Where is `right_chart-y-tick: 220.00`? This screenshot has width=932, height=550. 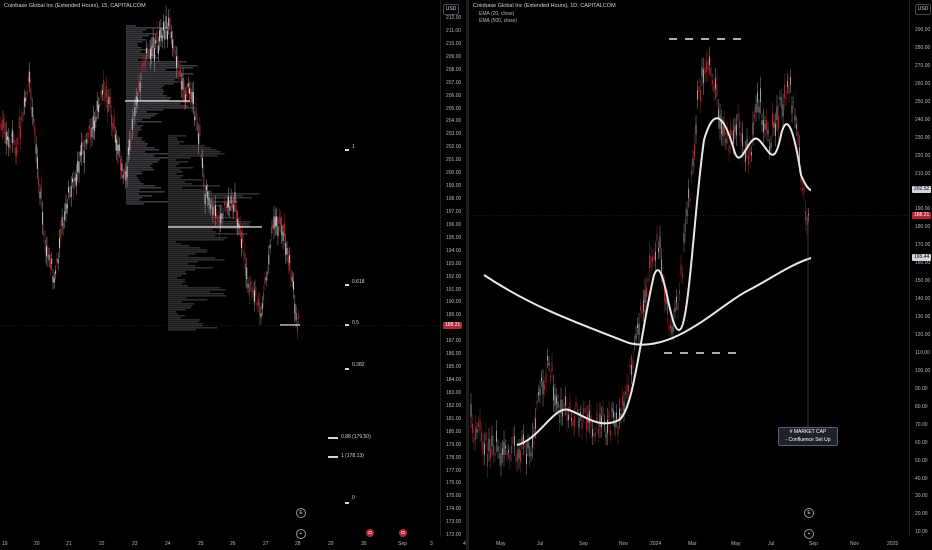 right_chart-y-tick: 220.00 is located at coordinates (923, 155).